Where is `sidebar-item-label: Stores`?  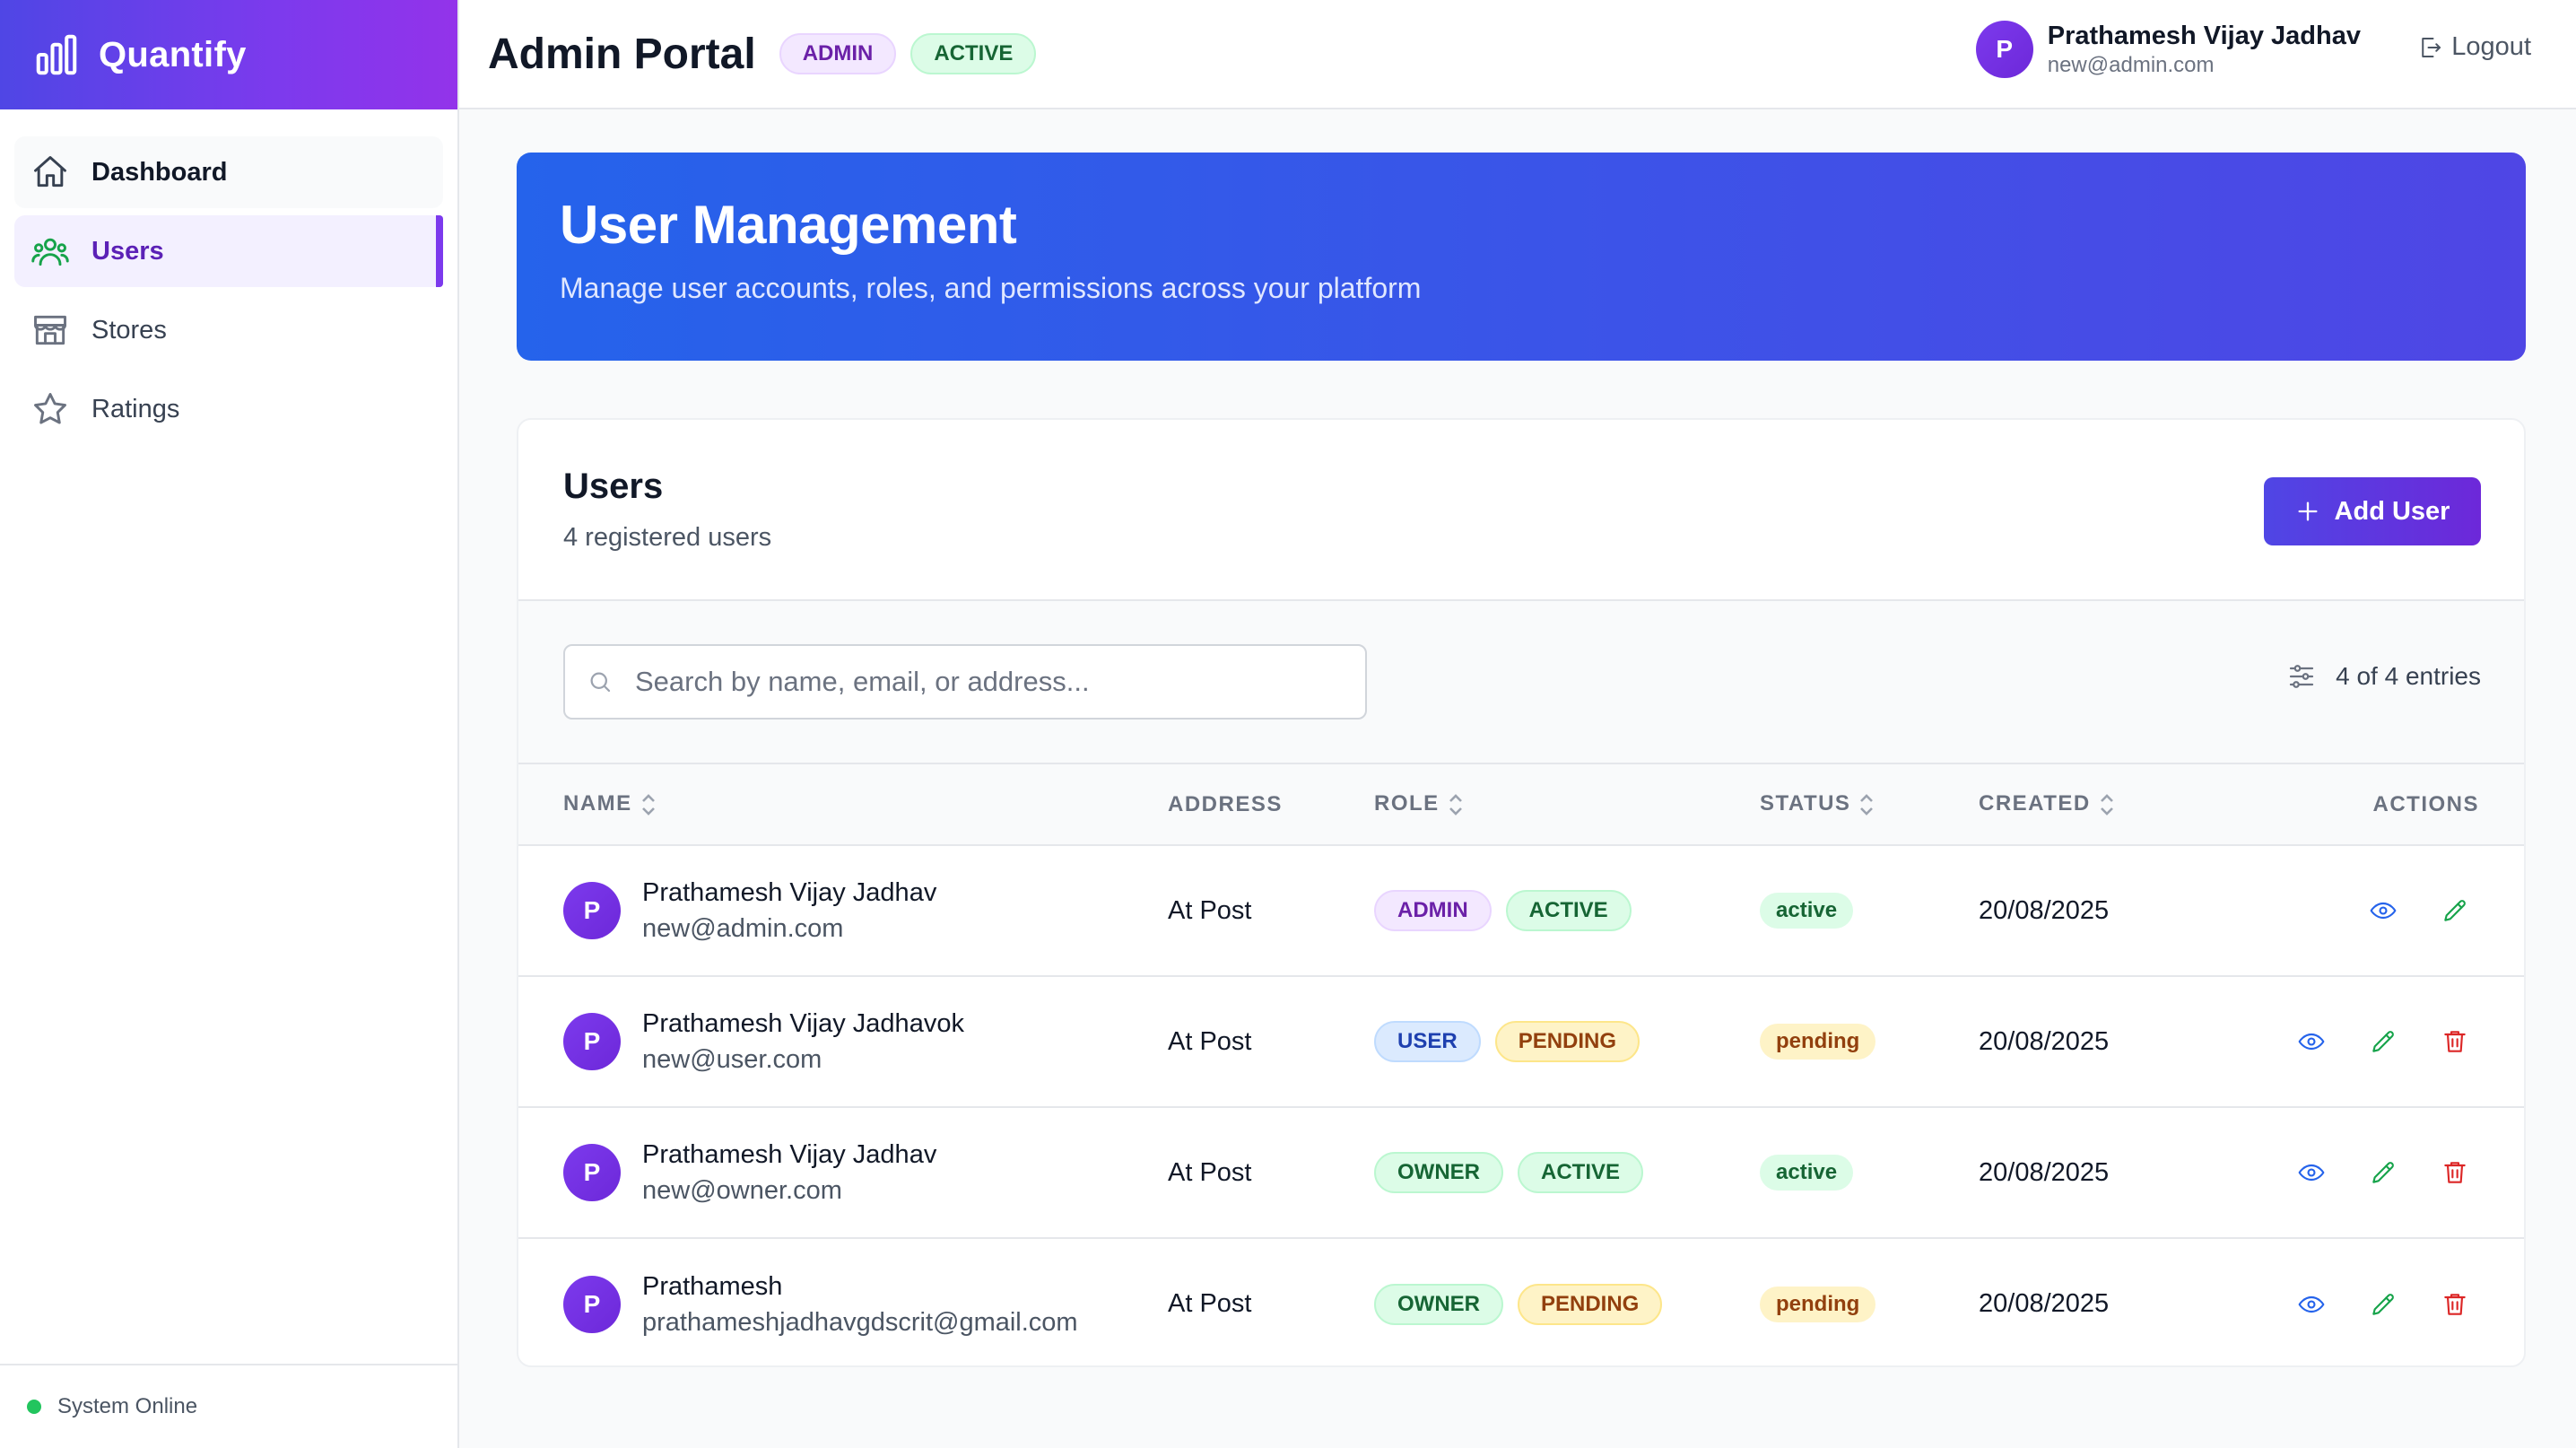 sidebar-item-label: Stores is located at coordinates (129, 330).